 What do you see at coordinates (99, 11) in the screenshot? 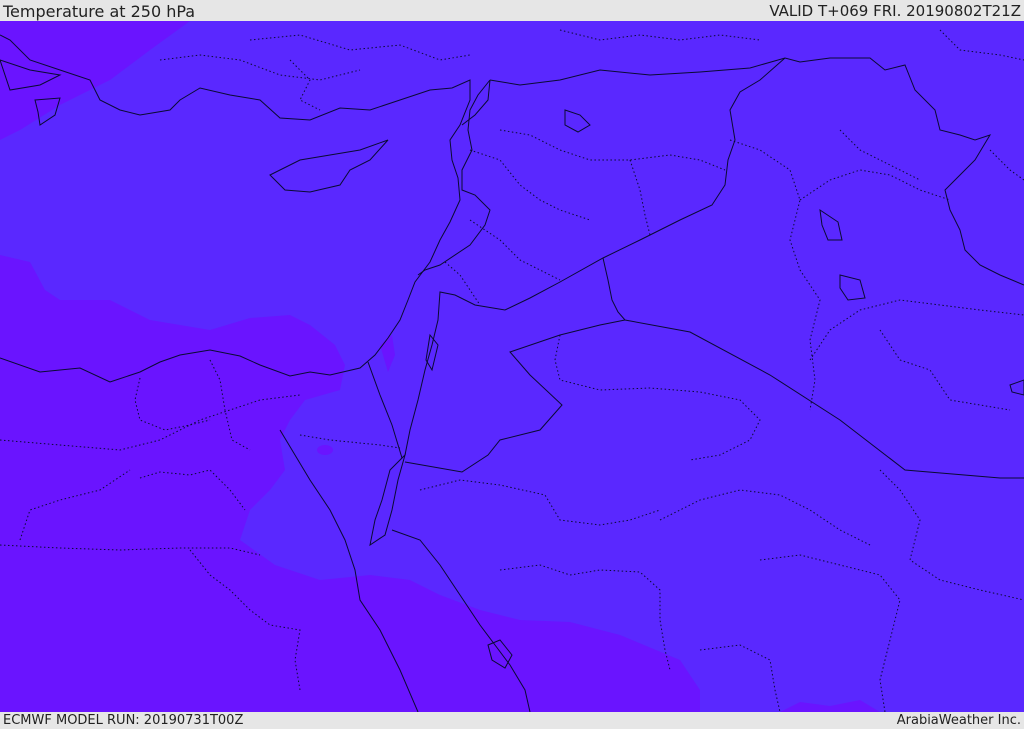
I see `map-title: Temperature at 250 hPa` at bounding box center [99, 11].